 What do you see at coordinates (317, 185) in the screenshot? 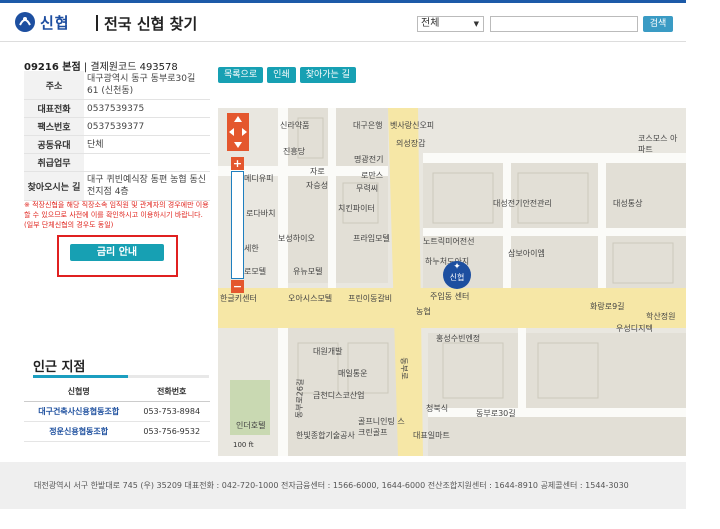
I see `map-label: 자승성` at bounding box center [317, 185].